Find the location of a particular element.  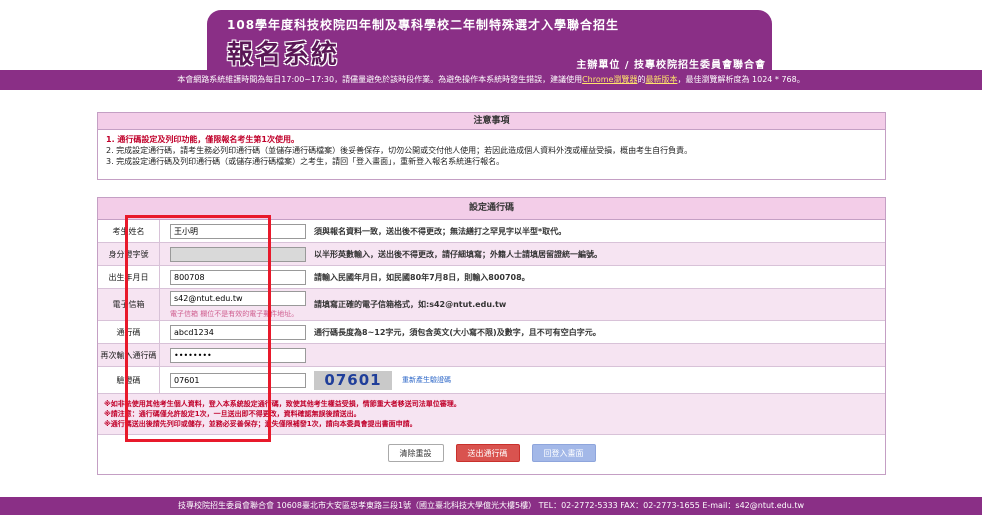

chrome-link: Chrome瀏覽器 is located at coordinates (609, 79).